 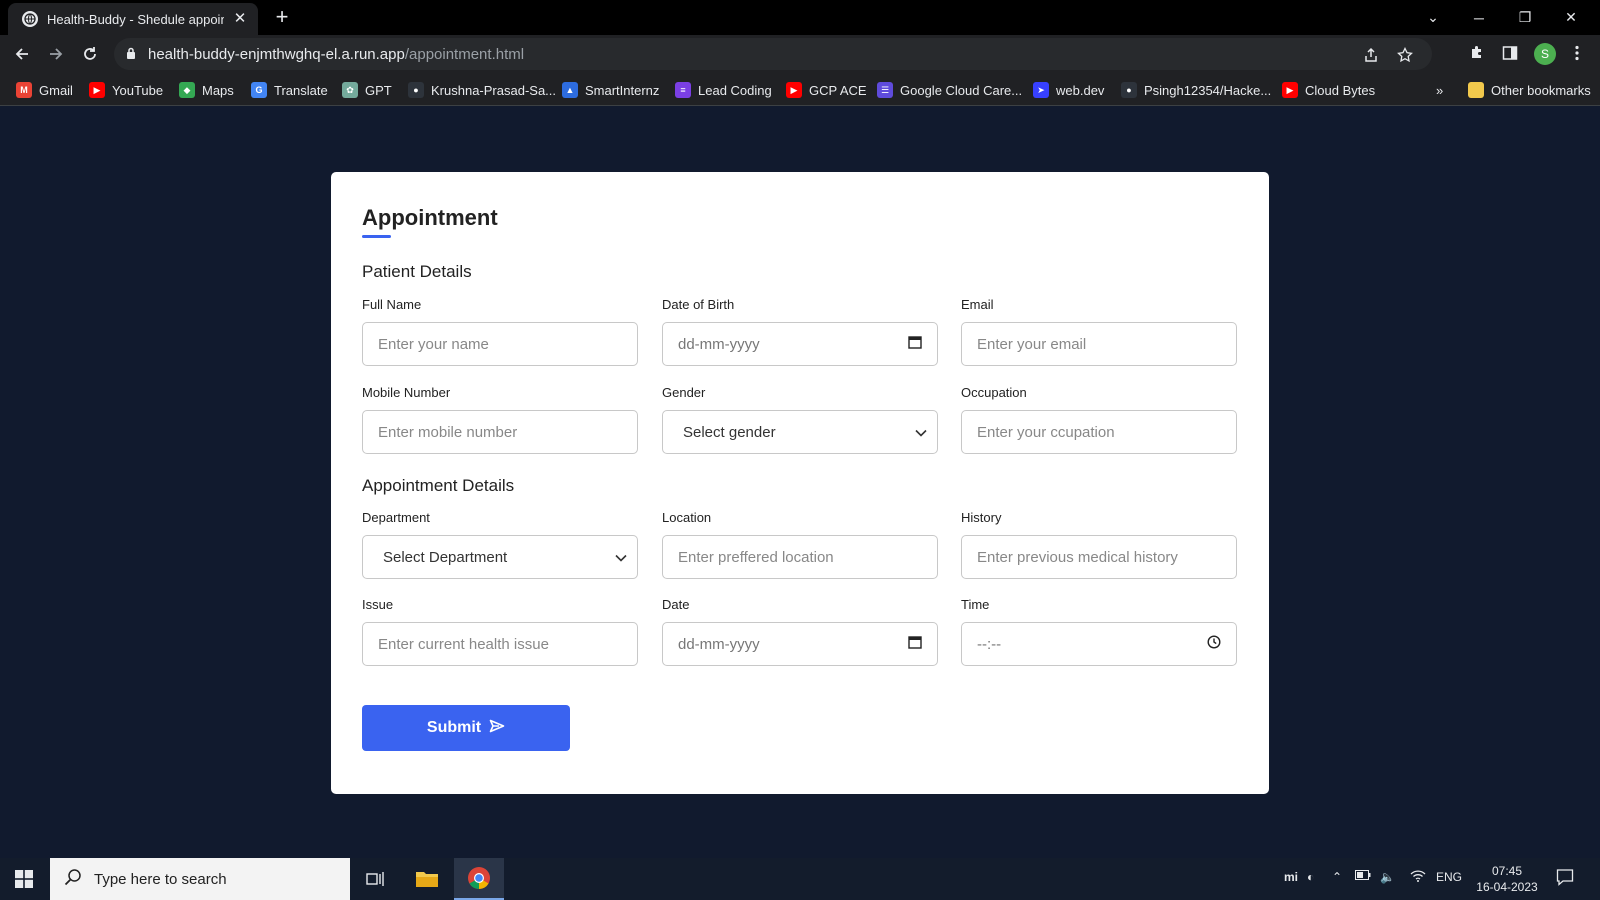 What do you see at coordinates (1099, 432) in the screenshot?
I see `occupation-input` at bounding box center [1099, 432].